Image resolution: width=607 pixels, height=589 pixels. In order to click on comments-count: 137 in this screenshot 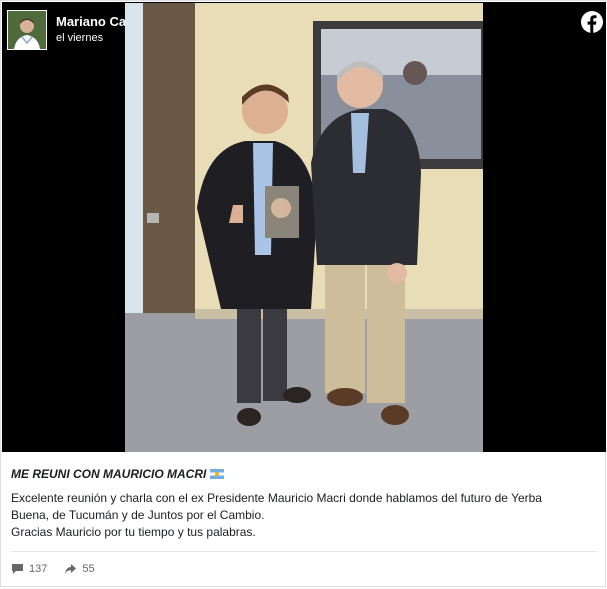, I will do `click(38, 569)`.